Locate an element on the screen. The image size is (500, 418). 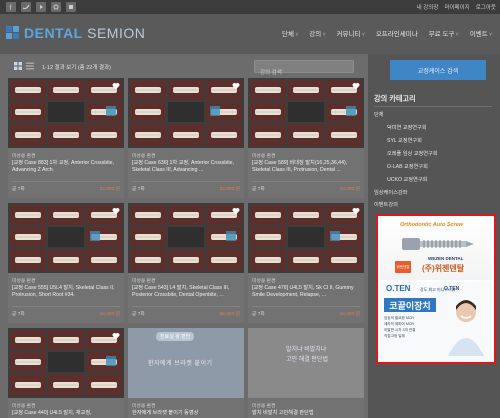
youtube-icon is located at coordinates (41, 7).